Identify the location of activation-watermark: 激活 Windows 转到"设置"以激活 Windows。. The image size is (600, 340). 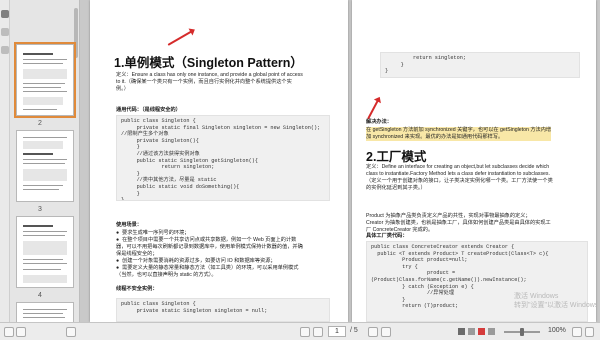
(555, 301).